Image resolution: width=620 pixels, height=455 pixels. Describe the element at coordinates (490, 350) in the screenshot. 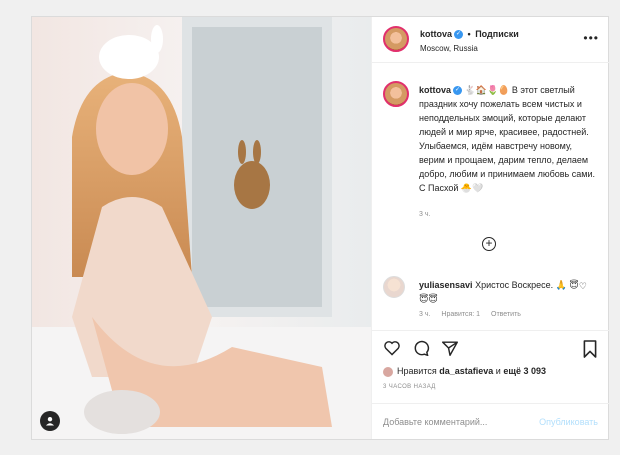

I see `action-bar` at that location.